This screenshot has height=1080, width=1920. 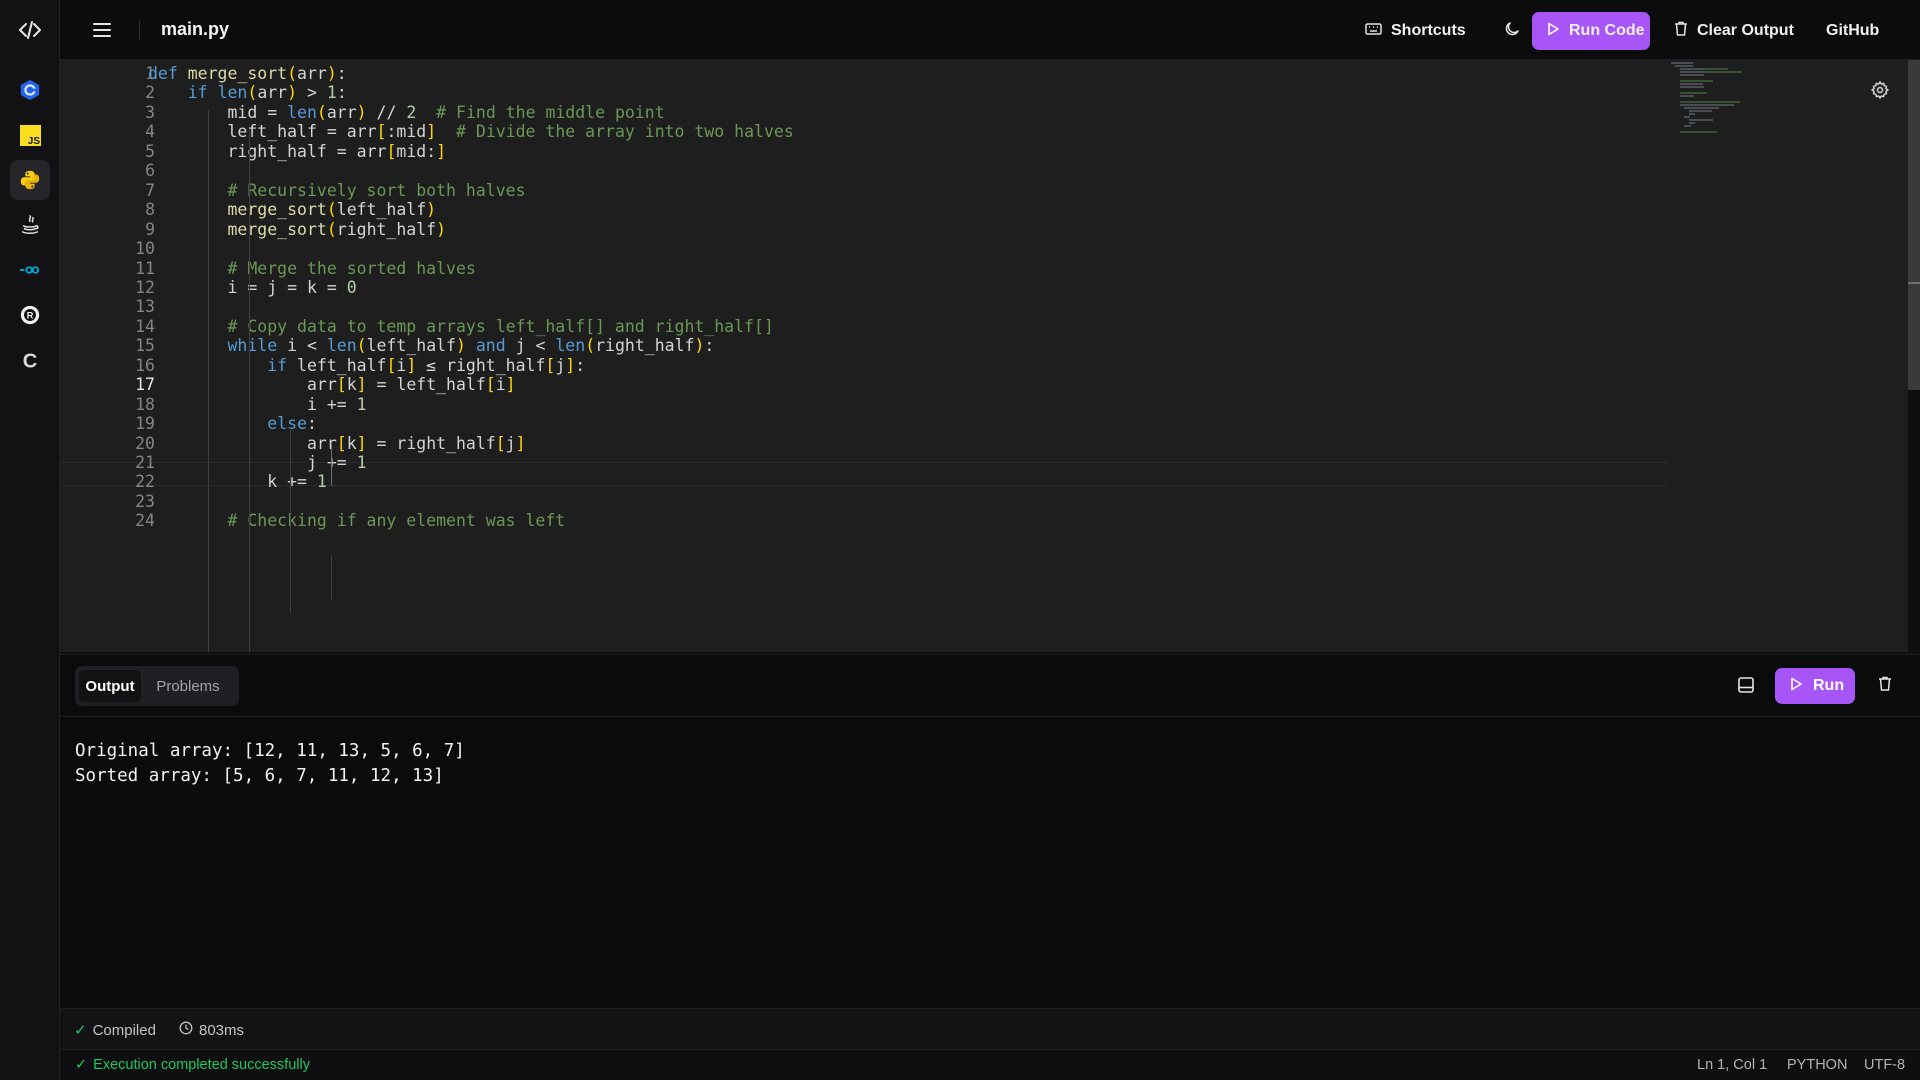 I want to click on rust-icon: R, so click(x=30, y=315).